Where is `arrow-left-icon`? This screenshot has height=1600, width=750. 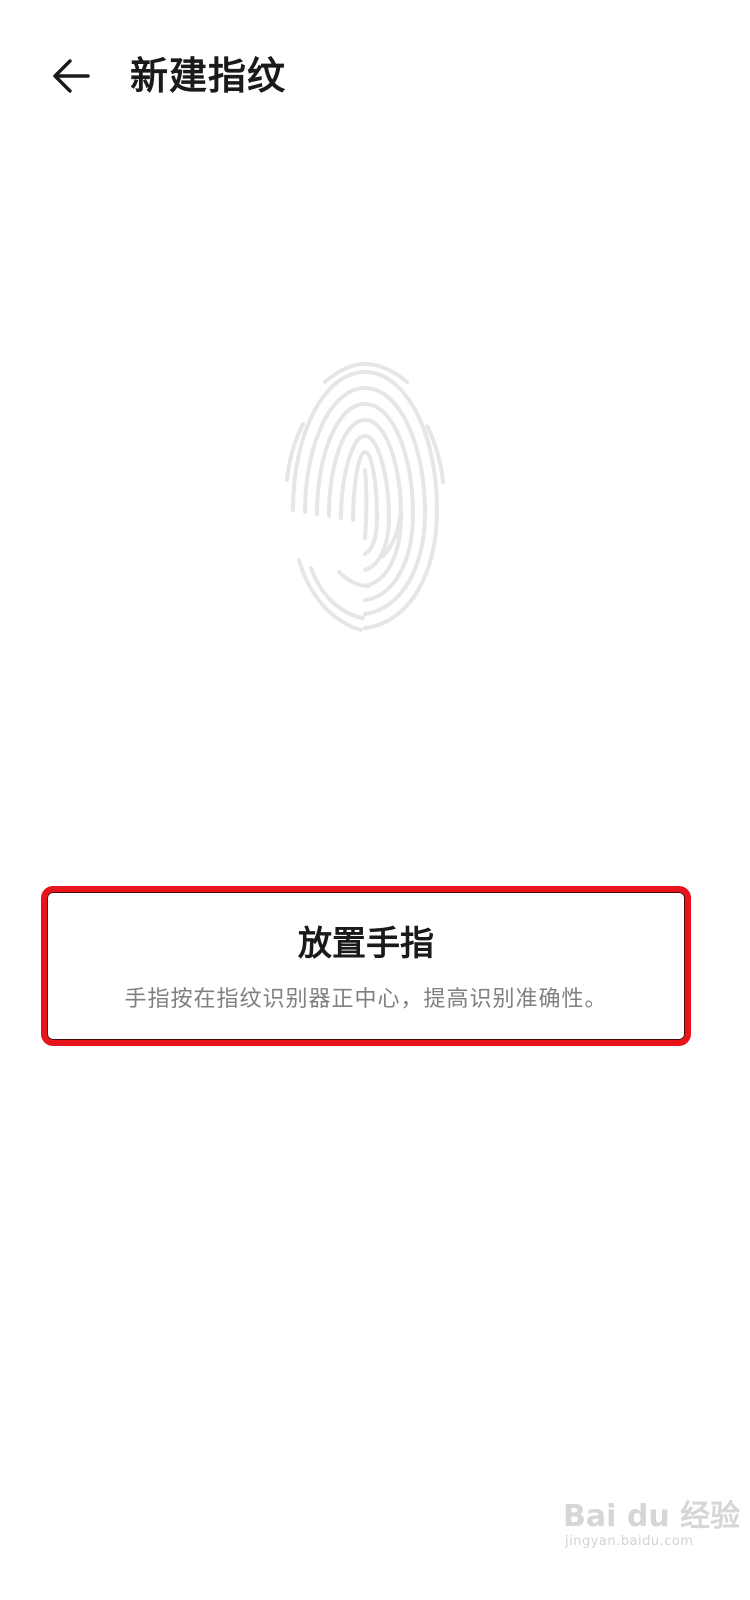
arrow-left-icon is located at coordinates (71, 76).